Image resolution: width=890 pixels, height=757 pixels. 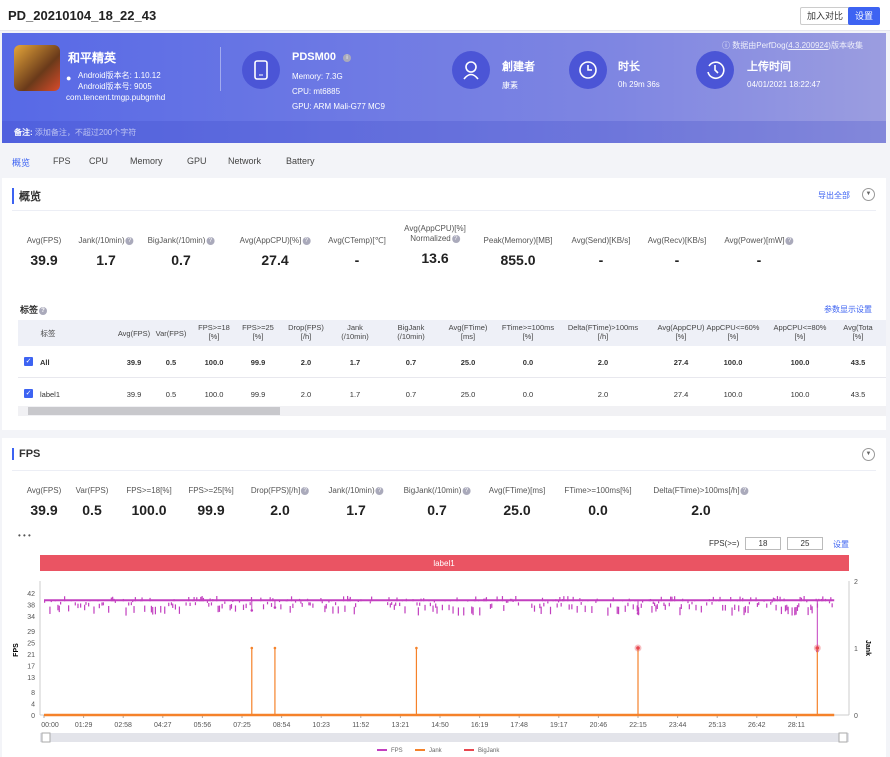 I want to click on tab-cpu: CPU, so click(x=98, y=161).